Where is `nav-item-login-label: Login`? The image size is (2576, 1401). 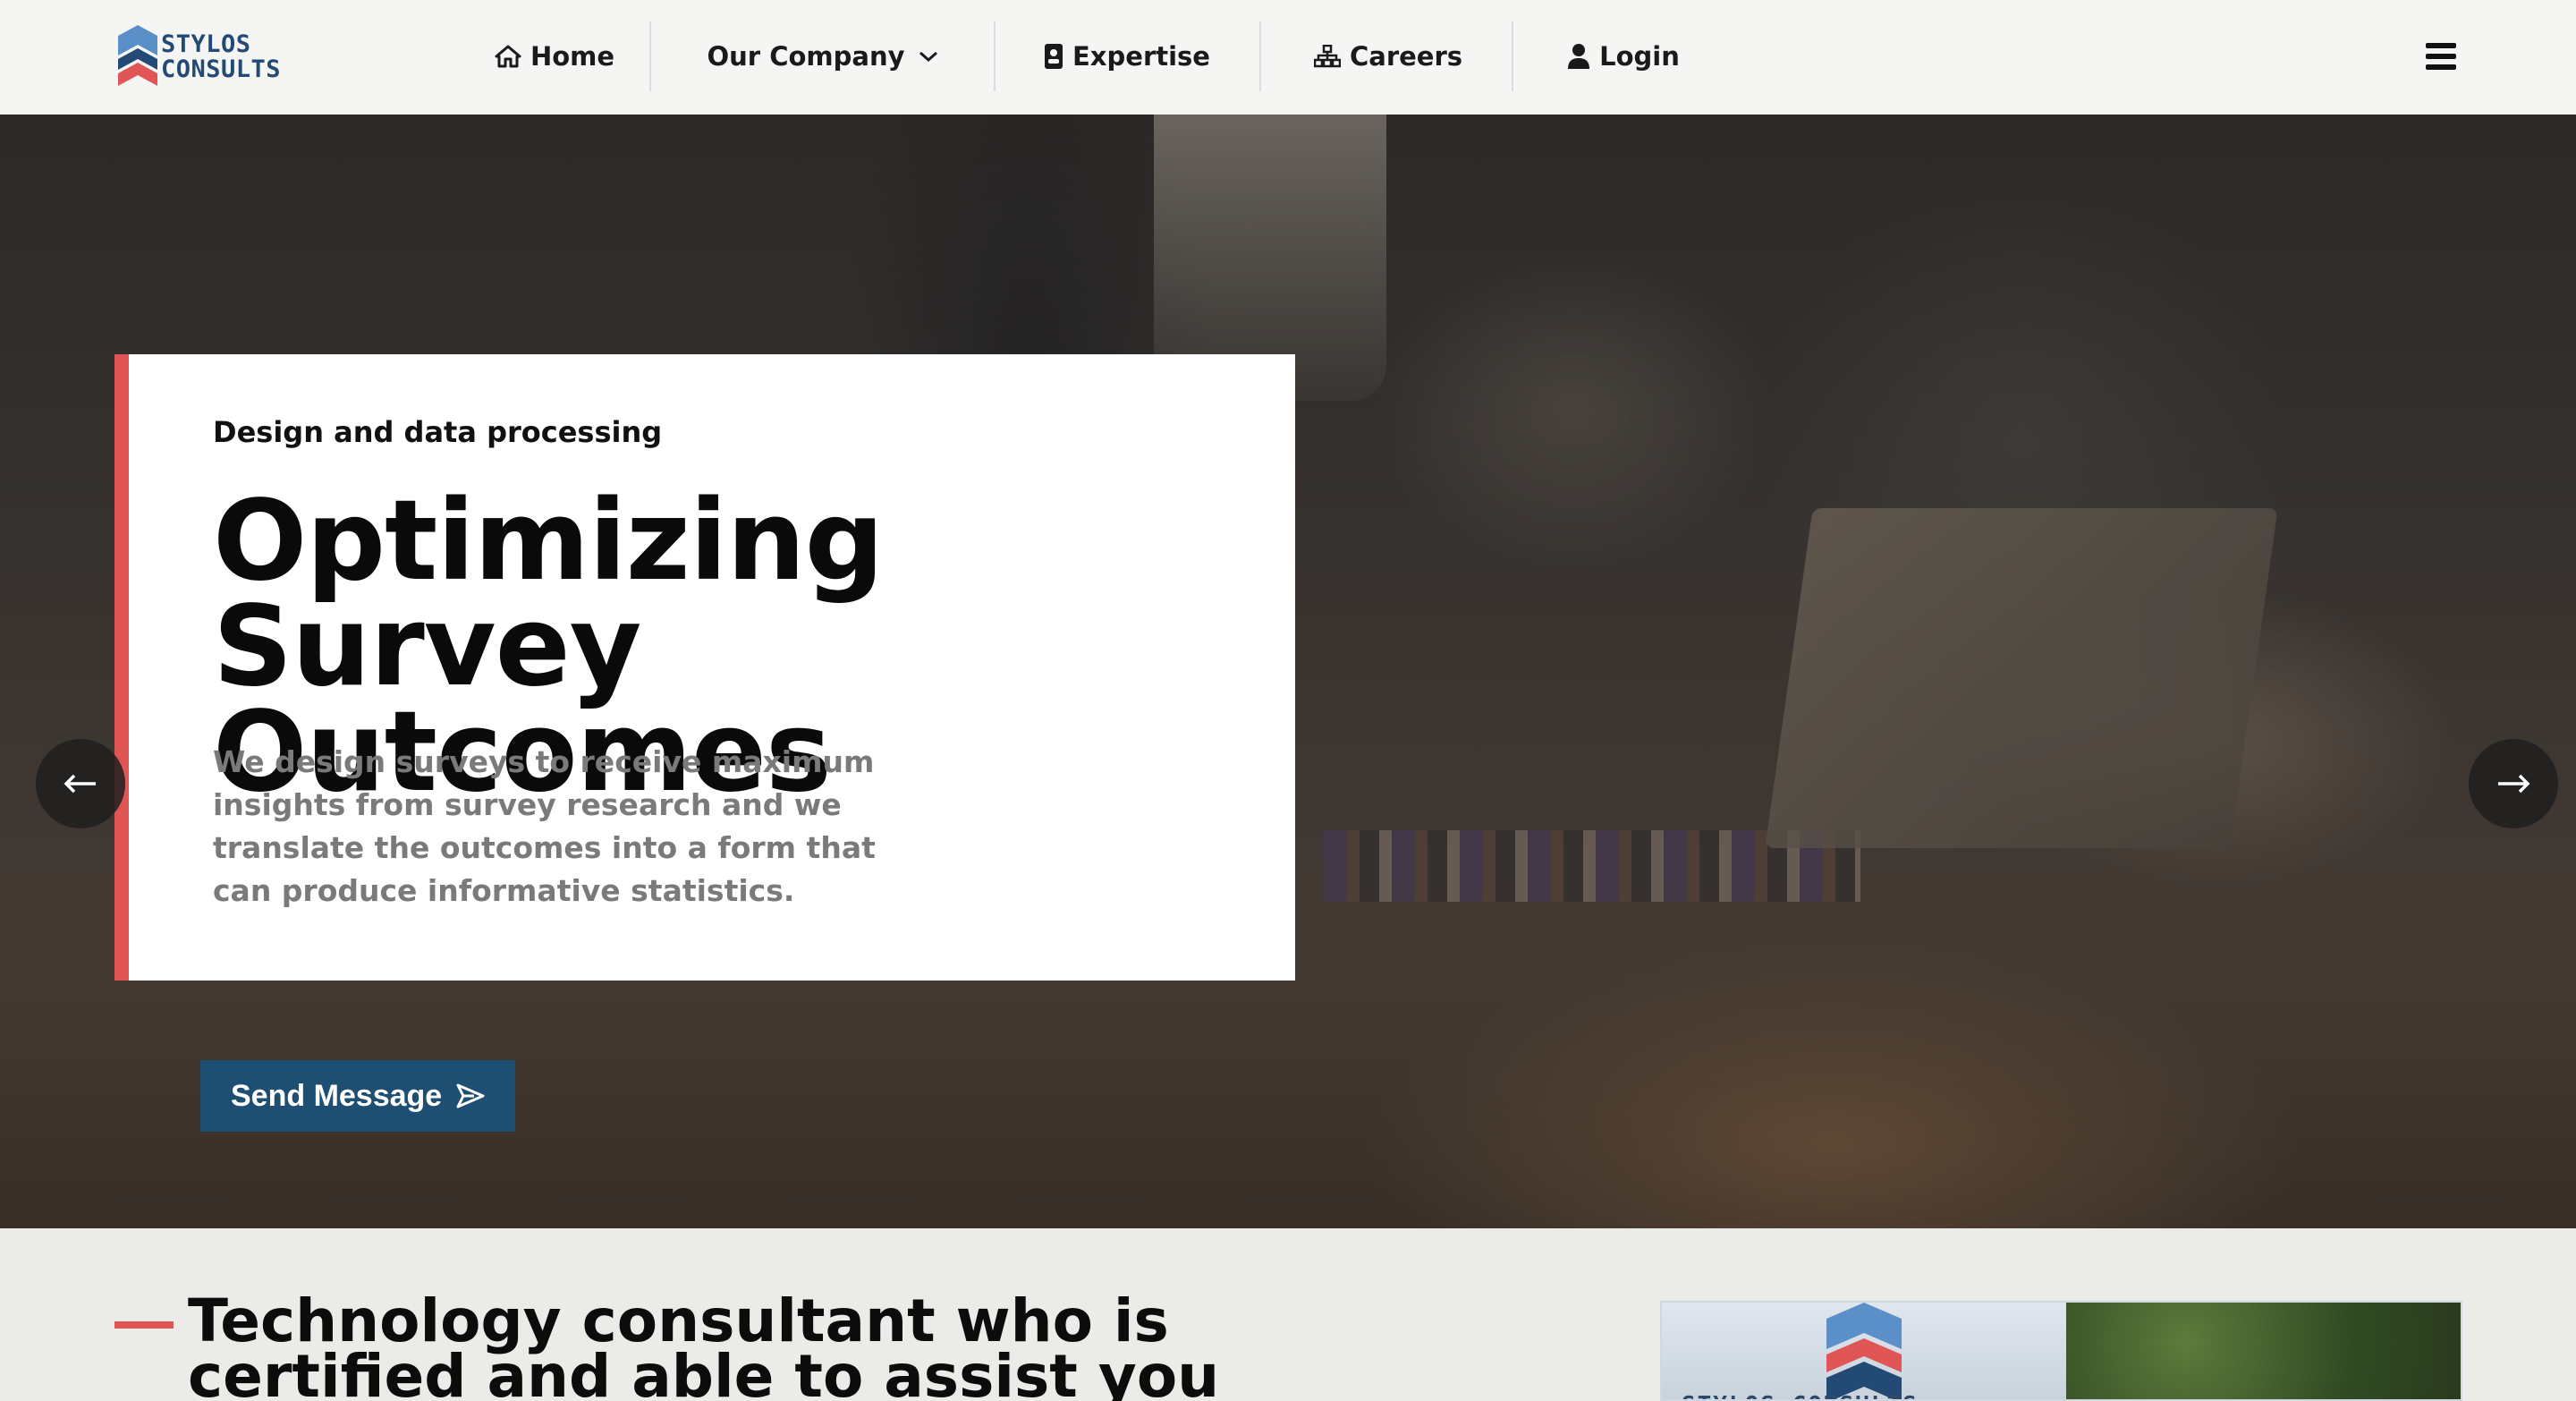 nav-item-login-label: Login is located at coordinates (1639, 56).